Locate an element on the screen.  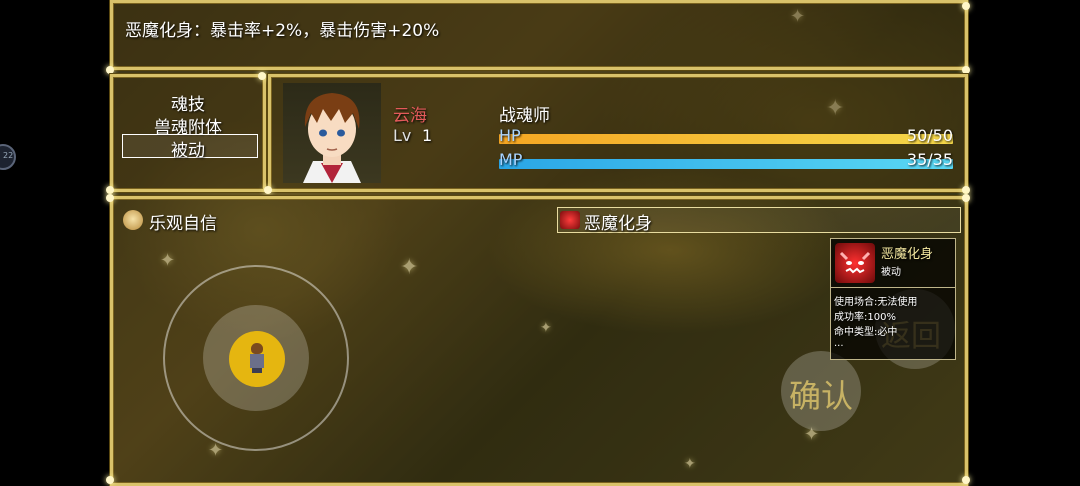
player-character-sprite is located at coordinates (257, 358).